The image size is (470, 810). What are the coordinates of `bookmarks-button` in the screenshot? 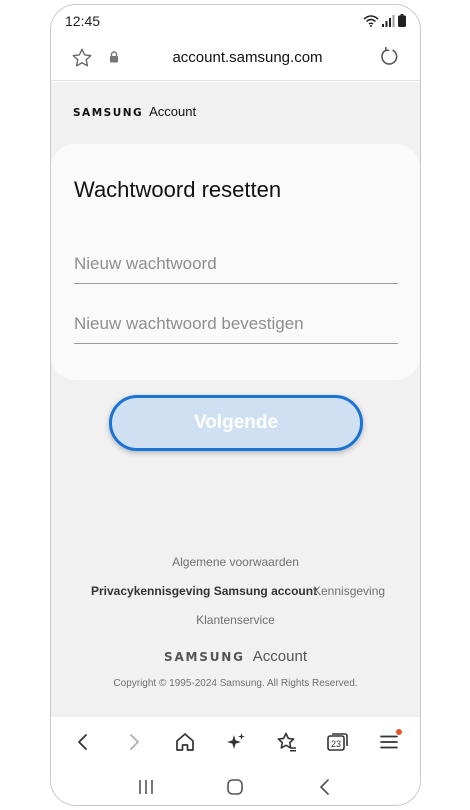 It's located at (287, 742).